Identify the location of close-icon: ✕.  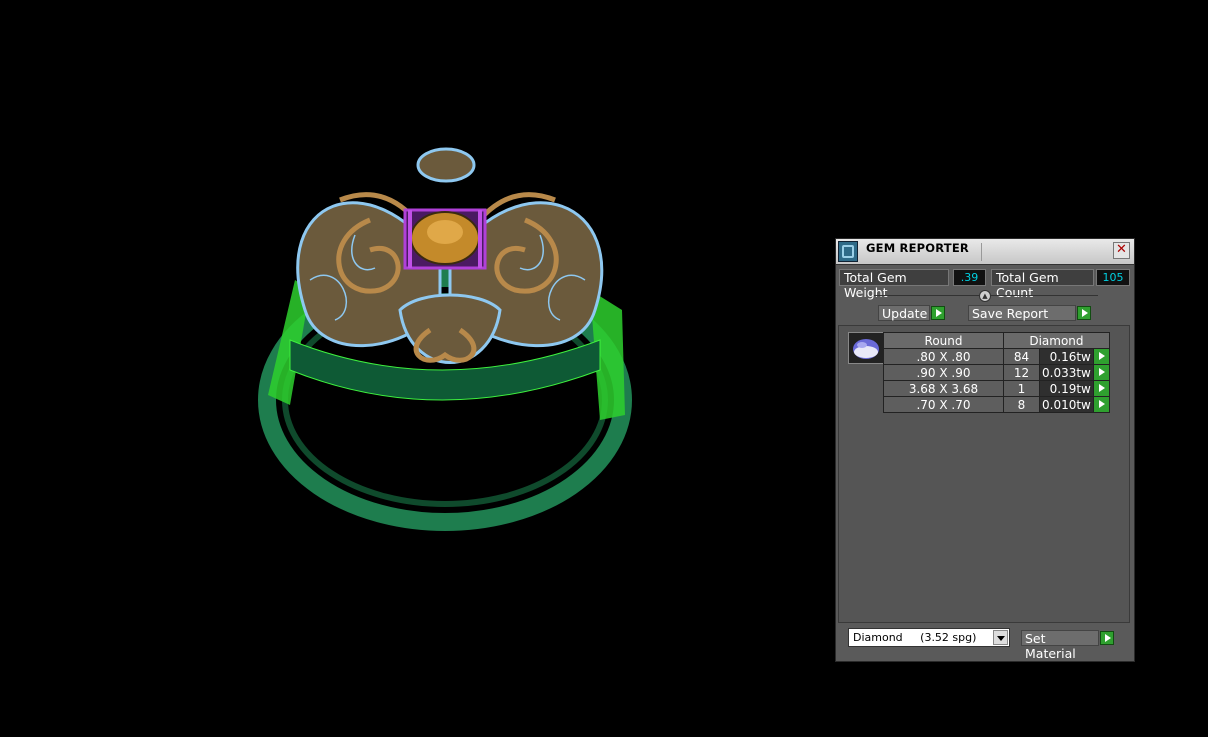
(1121, 250).